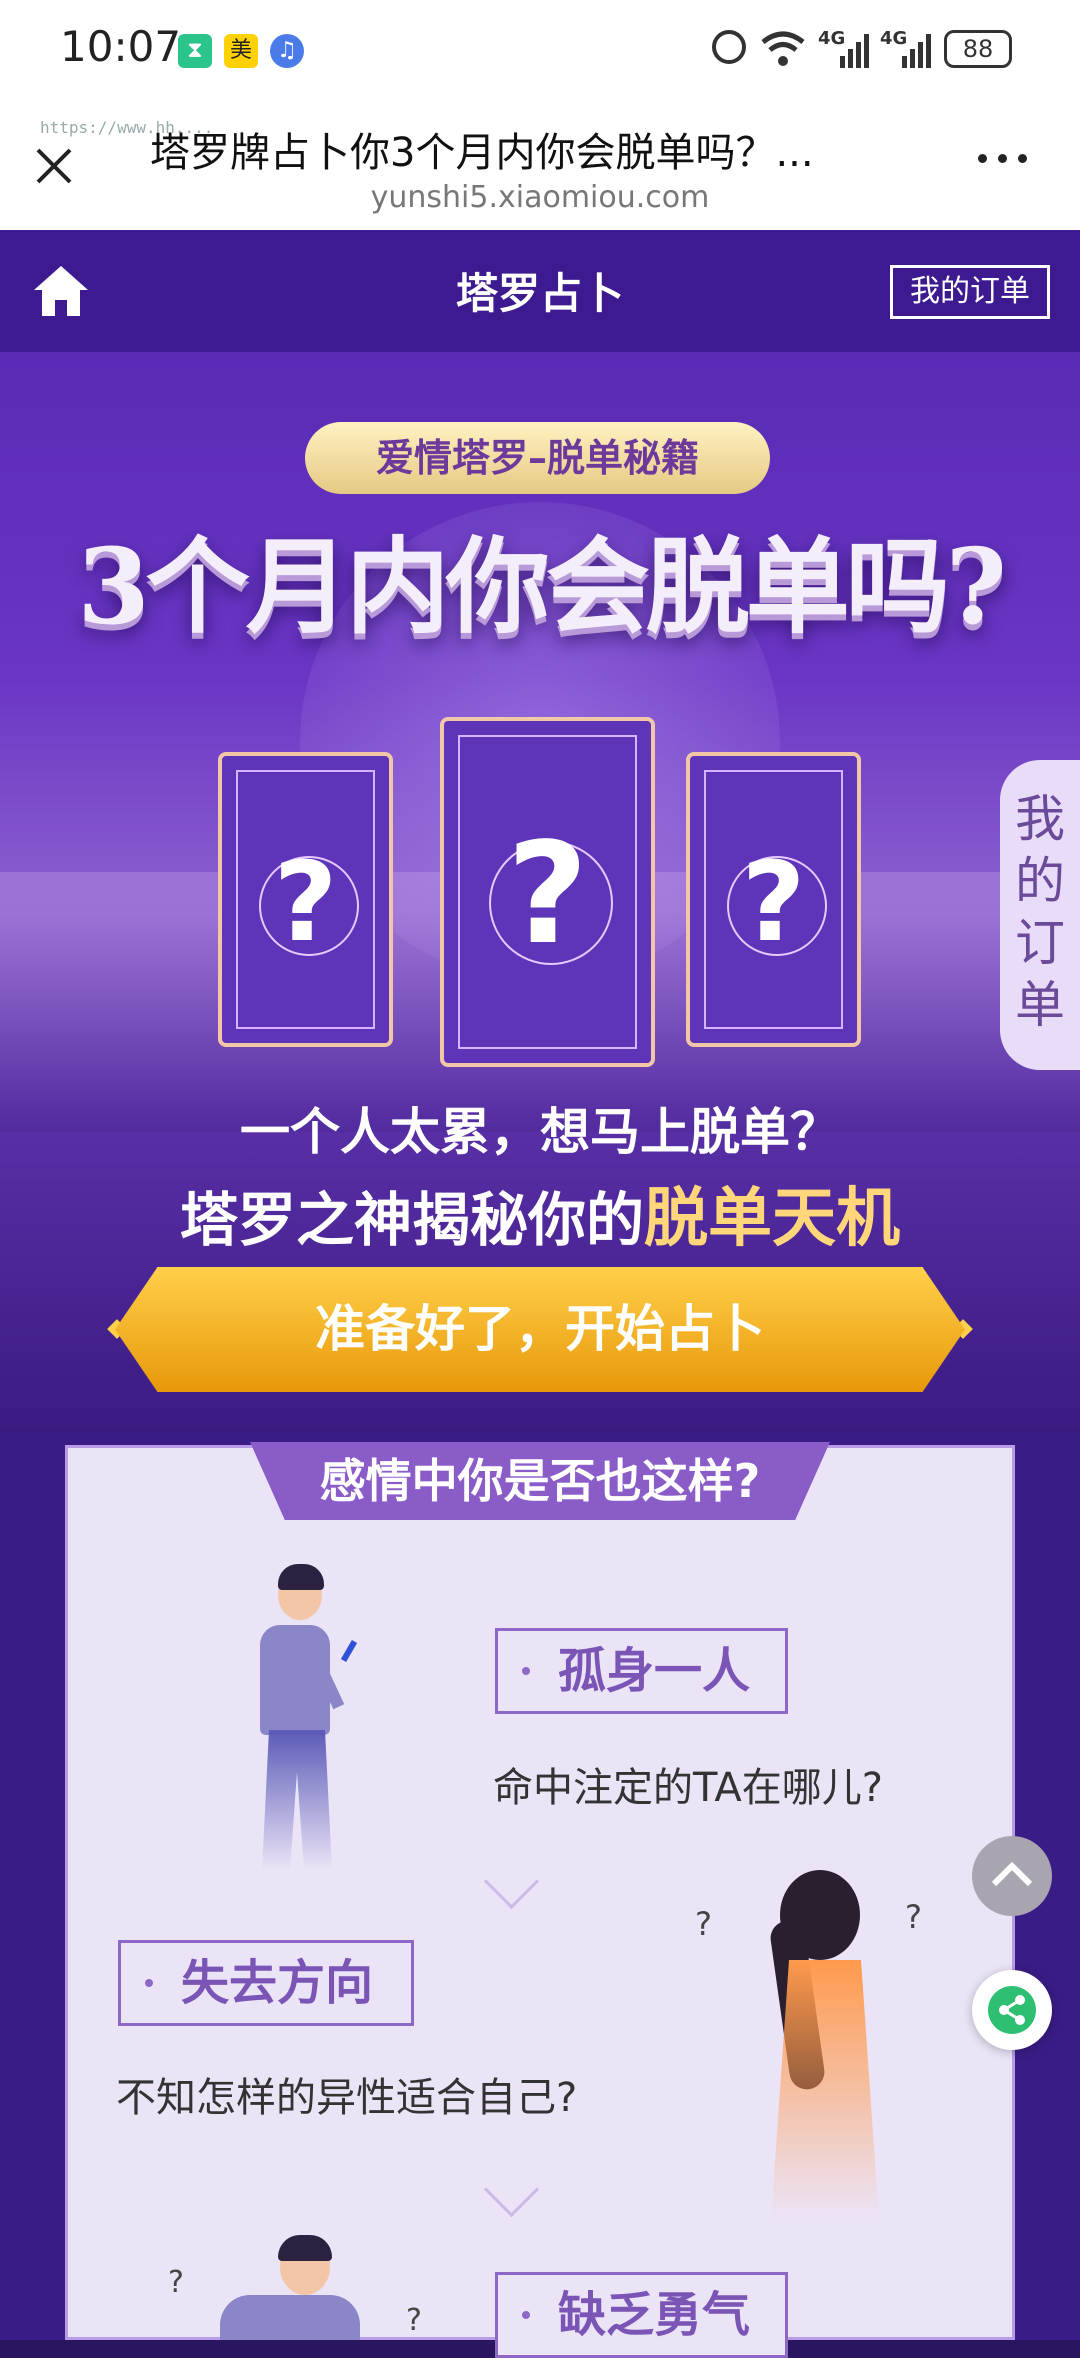 This screenshot has height=2358, width=1080. I want to click on desc-alone: 命中注定的TA在哪儿?, so click(688, 1788).